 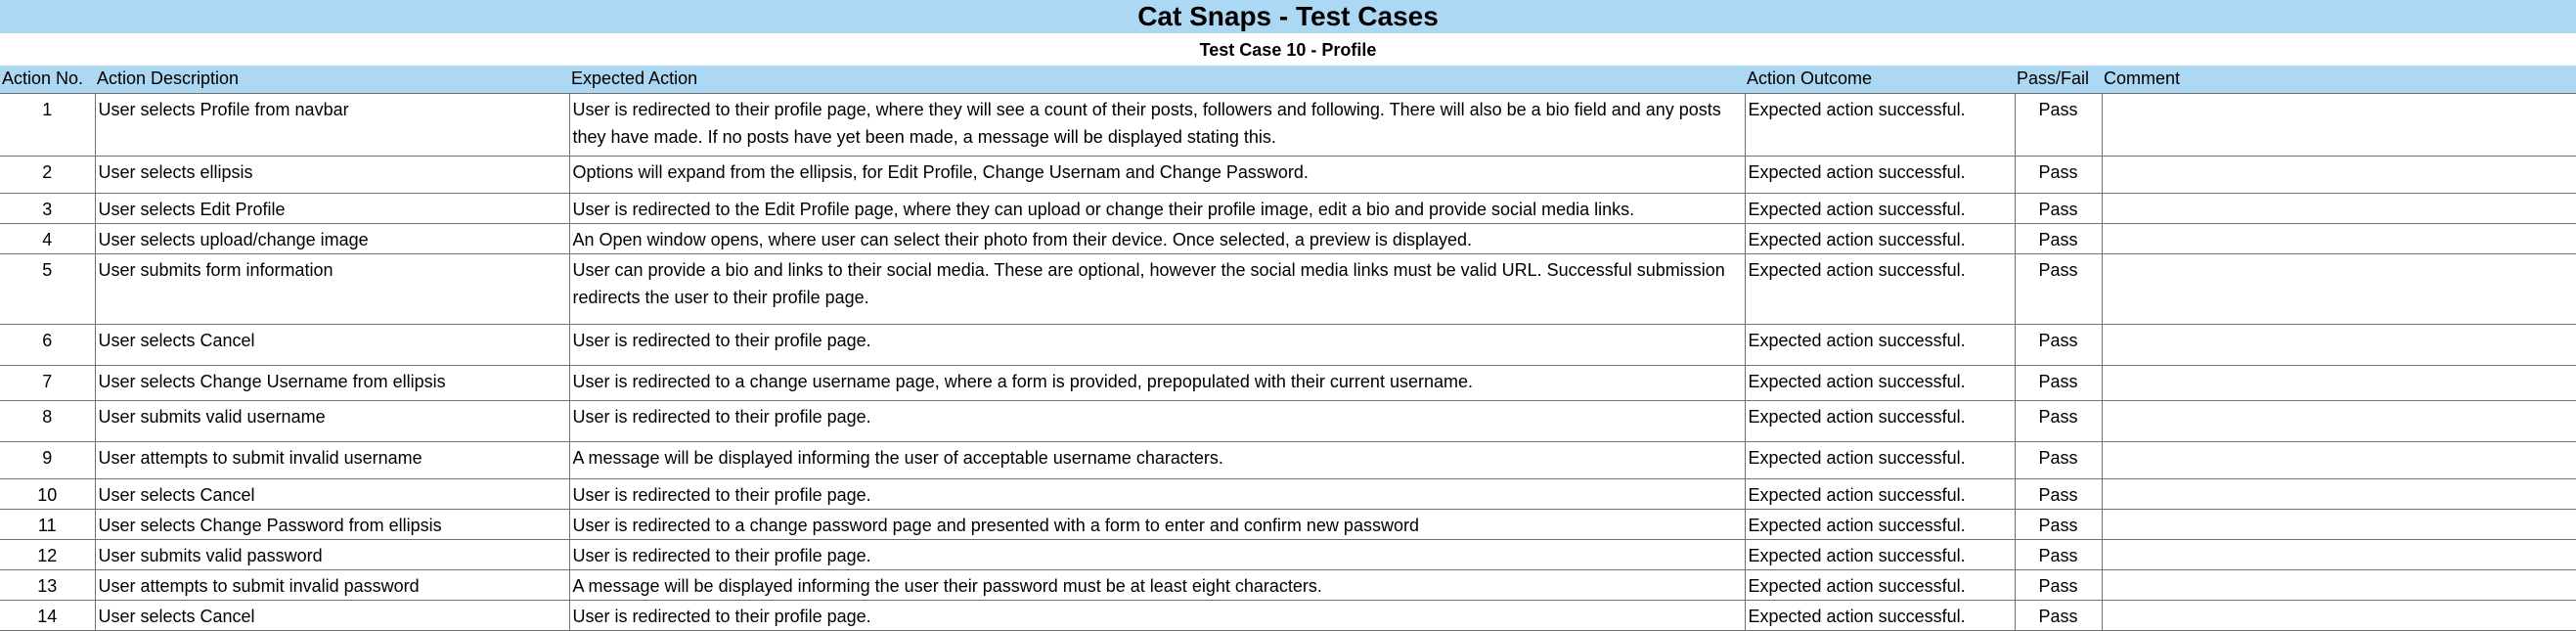 What do you see at coordinates (2142, 79) in the screenshot?
I see `header-comment: Comment` at bounding box center [2142, 79].